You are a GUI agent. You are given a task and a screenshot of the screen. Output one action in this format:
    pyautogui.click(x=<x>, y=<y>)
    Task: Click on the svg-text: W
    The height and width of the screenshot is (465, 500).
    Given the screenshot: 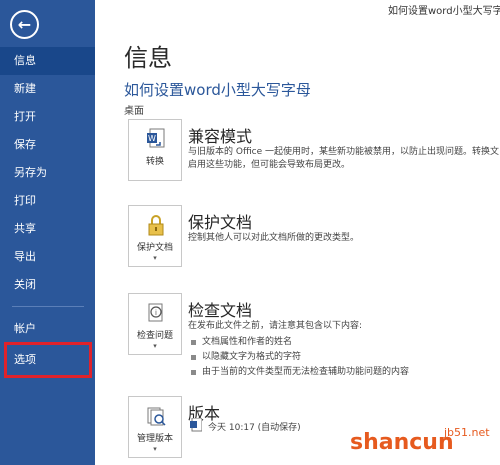 What is the action you would take?
    pyautogui.click(x=152, y=138)
    